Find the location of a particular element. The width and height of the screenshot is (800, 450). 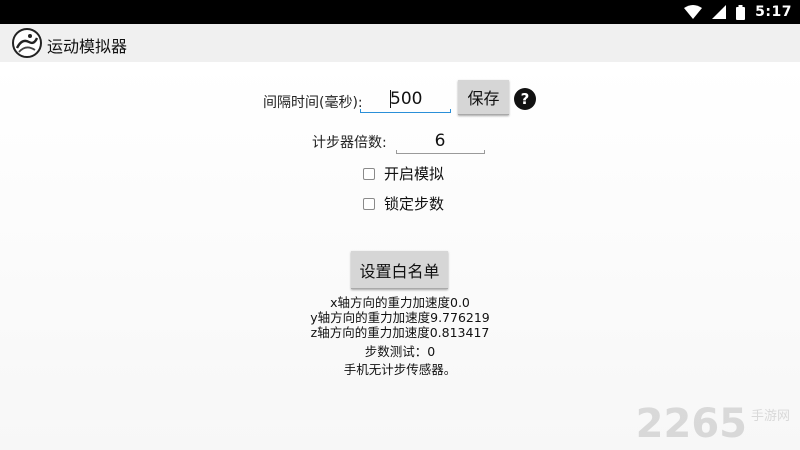

app-title: 运动模拟器 is located at coordinates (87, 46).